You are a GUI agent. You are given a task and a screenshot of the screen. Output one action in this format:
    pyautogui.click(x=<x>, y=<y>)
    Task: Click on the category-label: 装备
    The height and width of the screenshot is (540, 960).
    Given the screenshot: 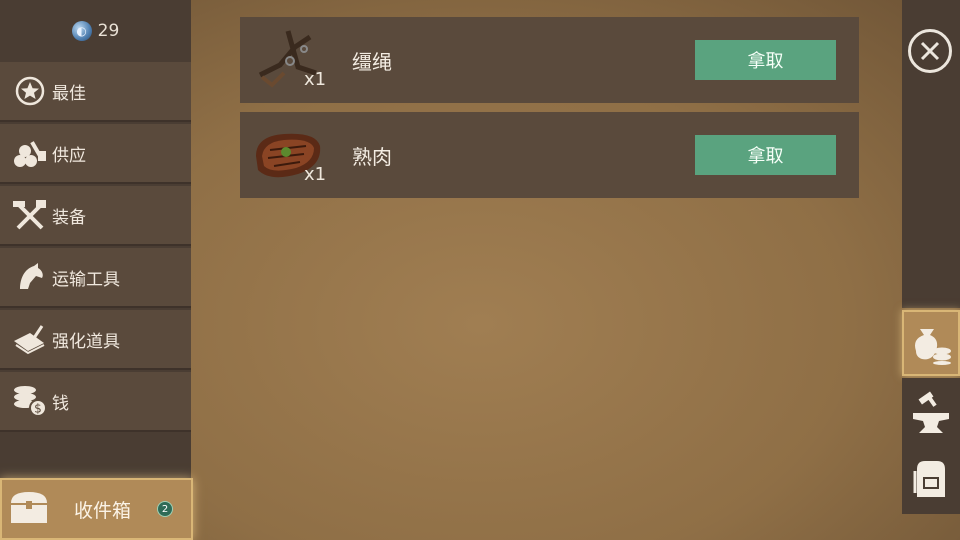 What is the action you would take?
    pyautogui.click(x=69, y=217)
    